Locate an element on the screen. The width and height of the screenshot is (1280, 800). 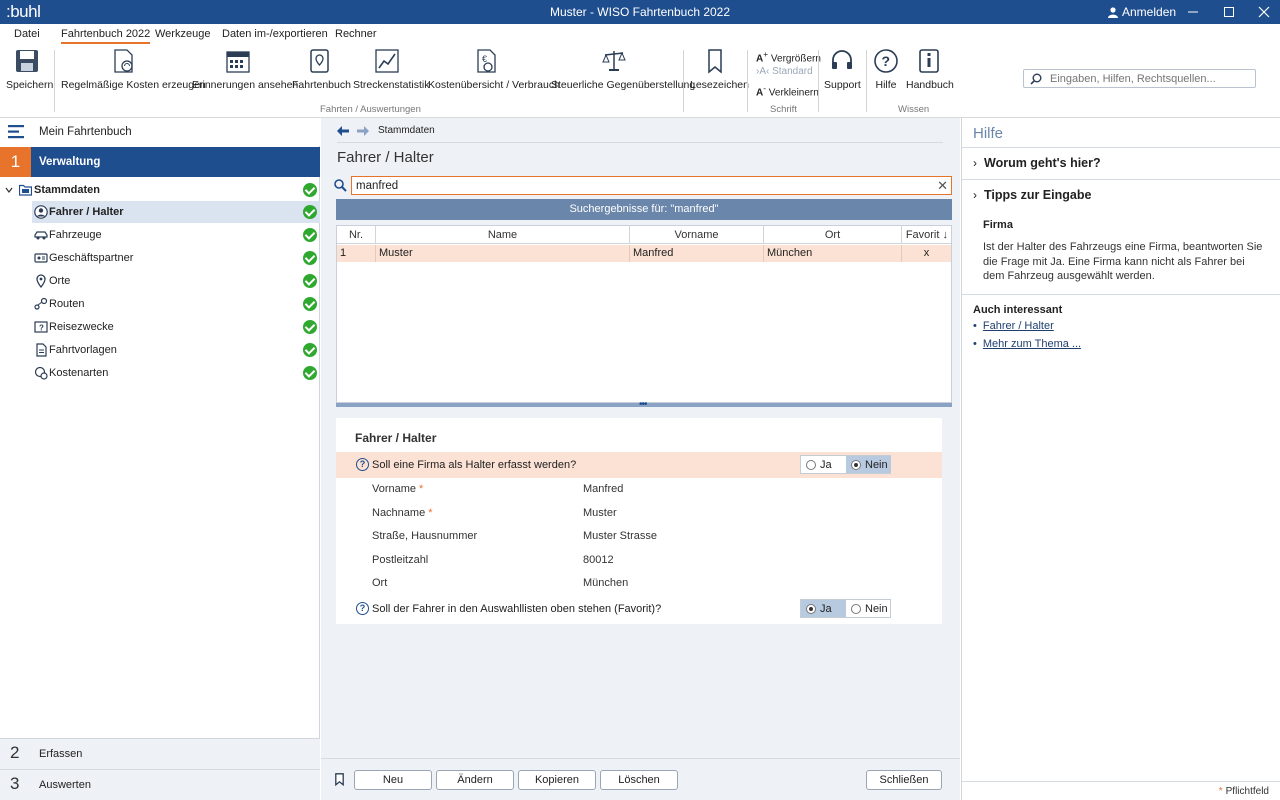
required-mark: * is located at coordinates (1220, 791).